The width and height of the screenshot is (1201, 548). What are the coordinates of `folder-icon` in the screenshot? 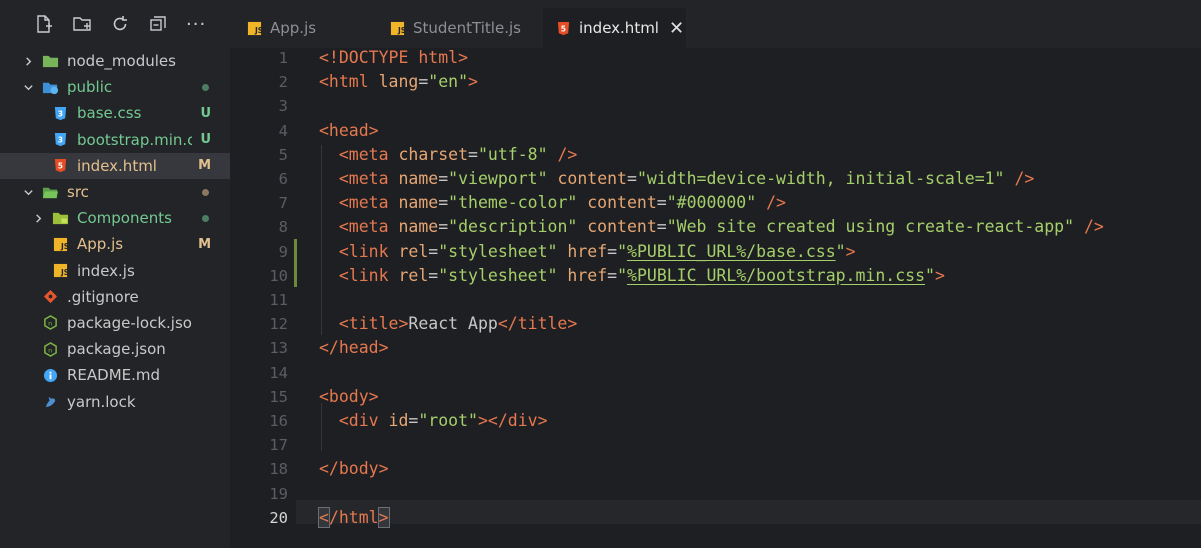 It's located at (50, 61).